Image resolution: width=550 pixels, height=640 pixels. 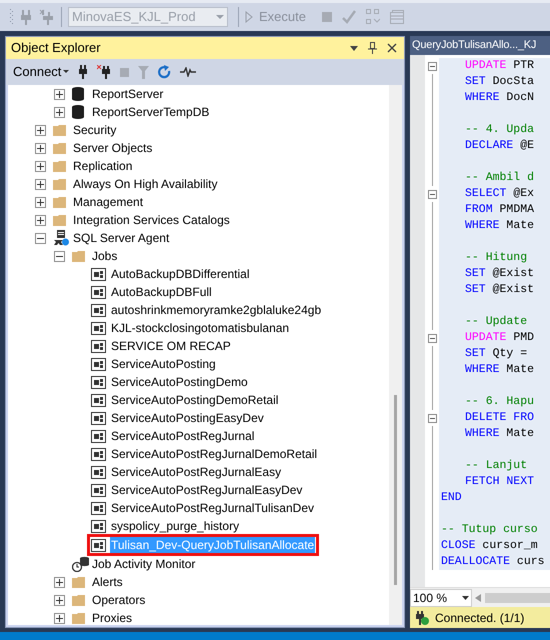 I want to click on code-line: END, so click(x=451, y=497).